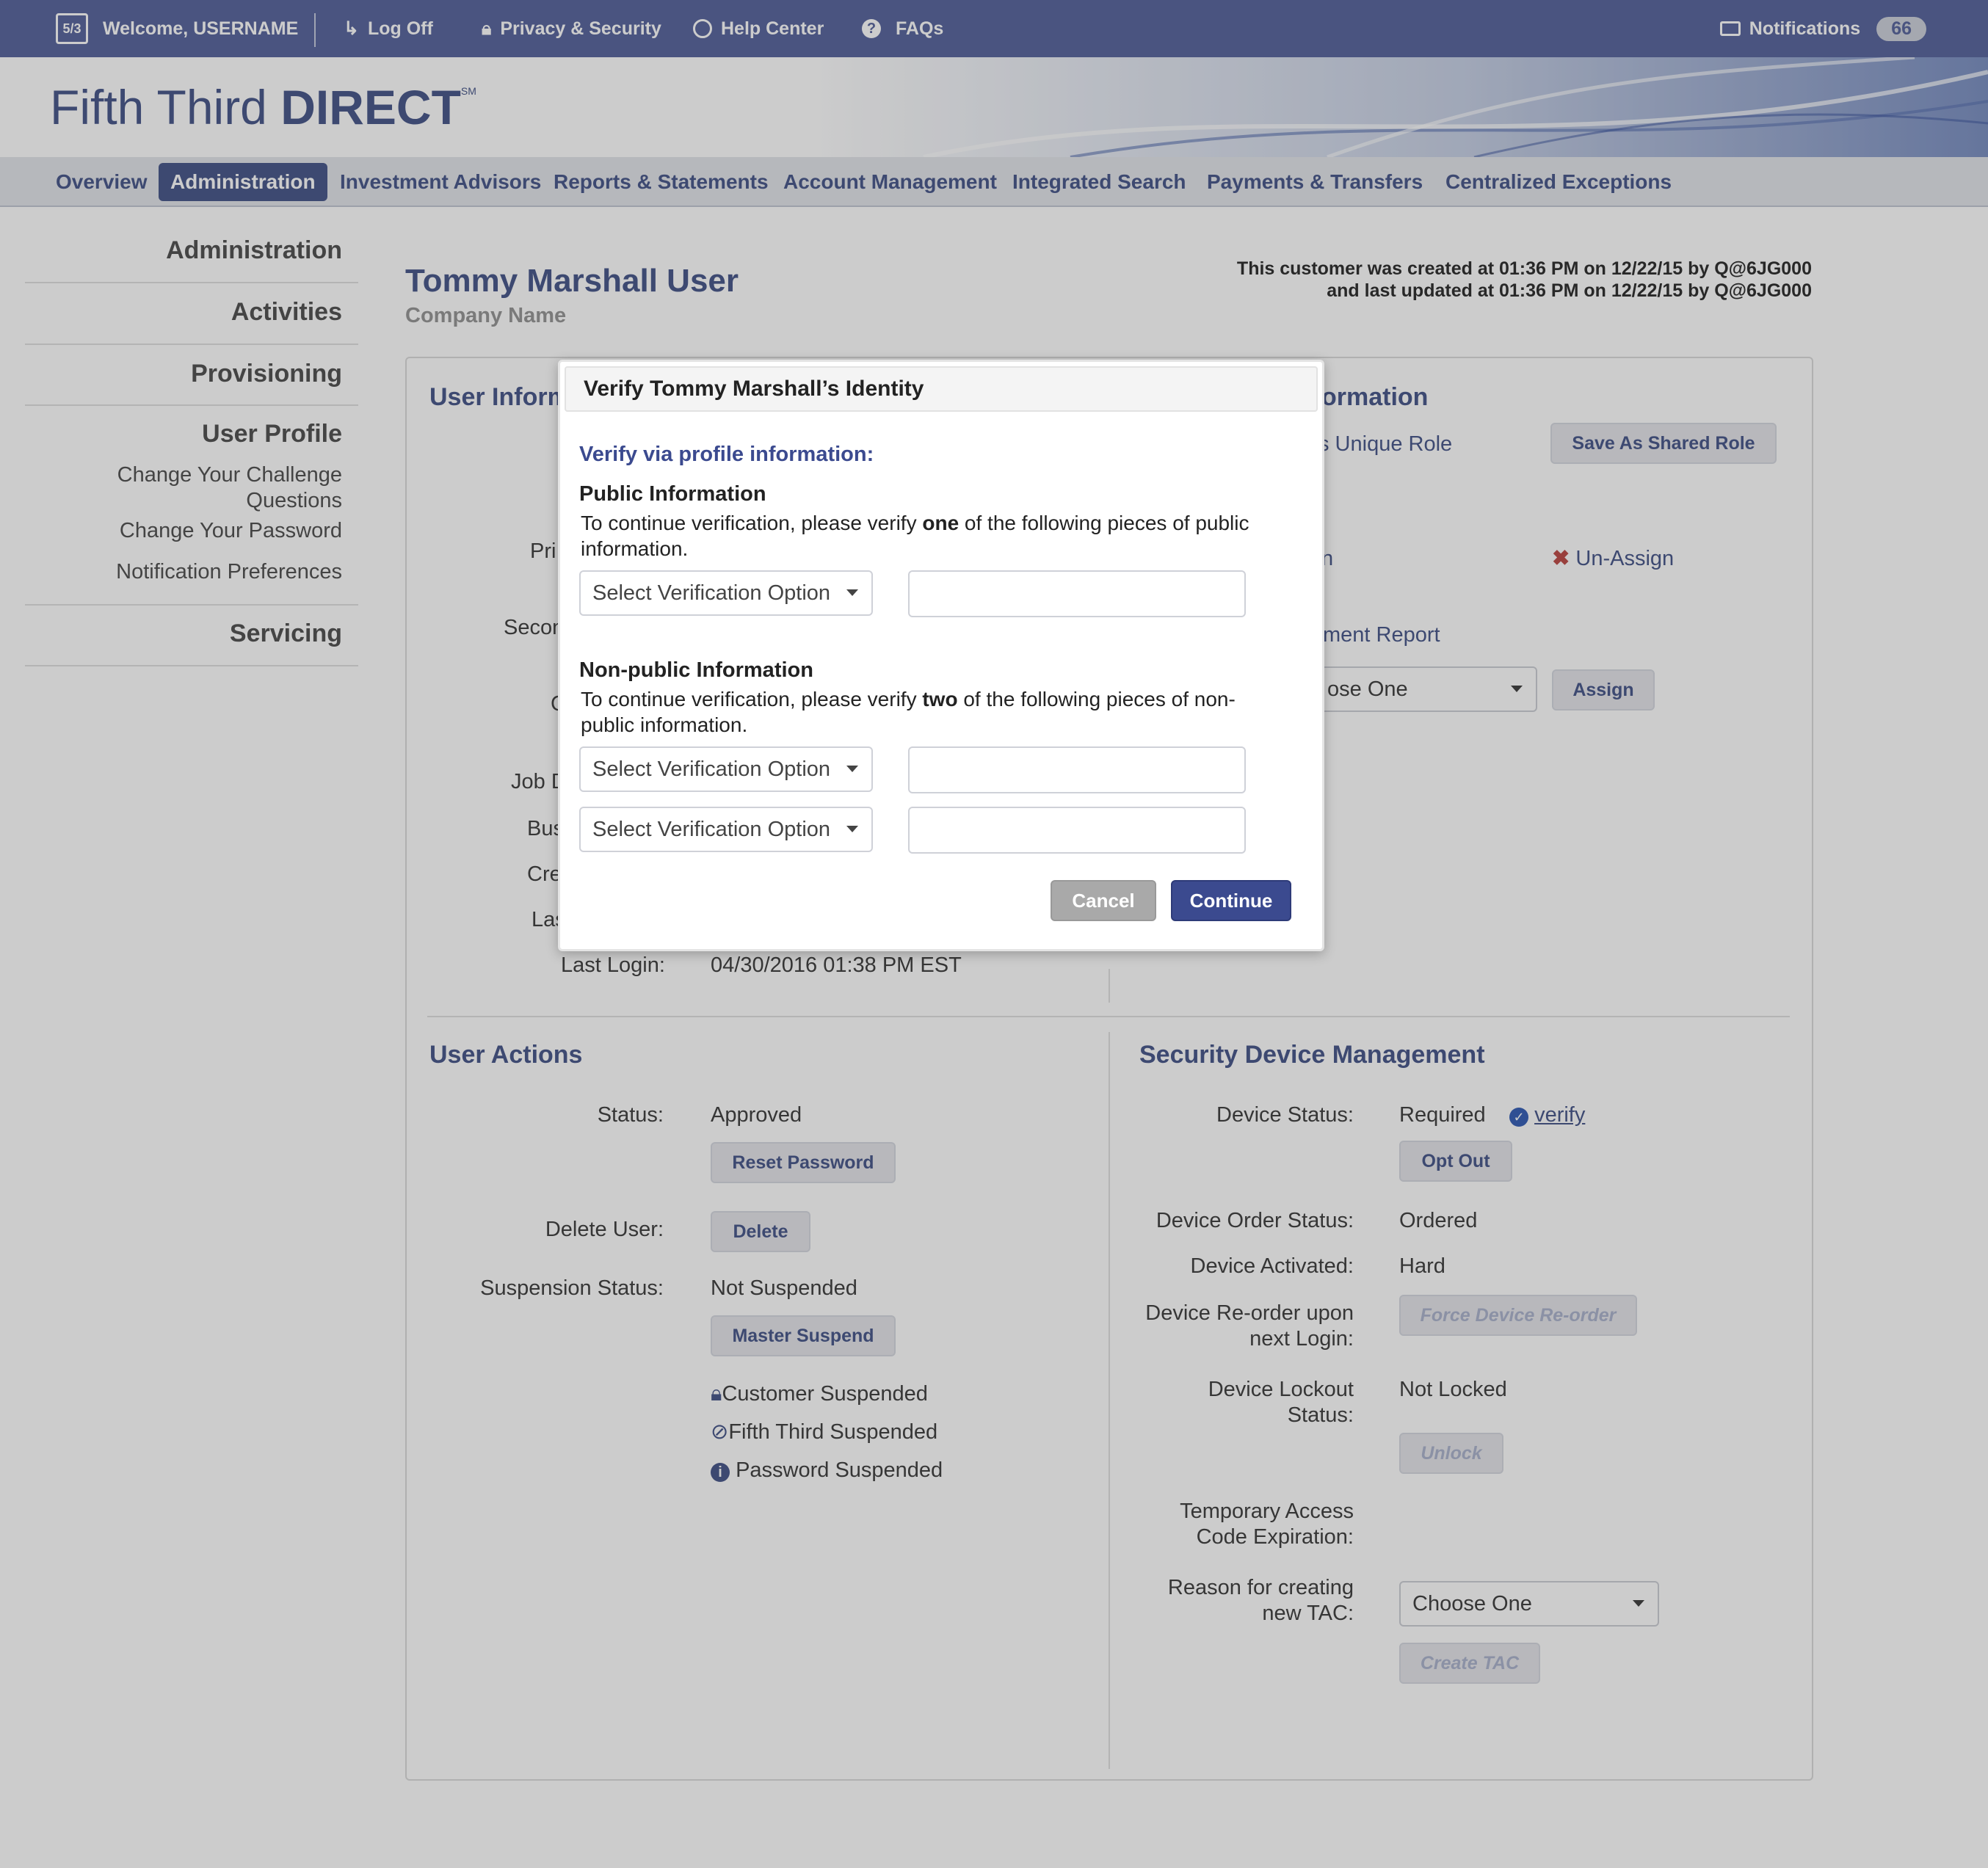 The image size is (1988, 1868). What do you see at coordinates (1077, 593) in the screenshot?
I see `public-verification-input` at bounding box center [1077, 593].